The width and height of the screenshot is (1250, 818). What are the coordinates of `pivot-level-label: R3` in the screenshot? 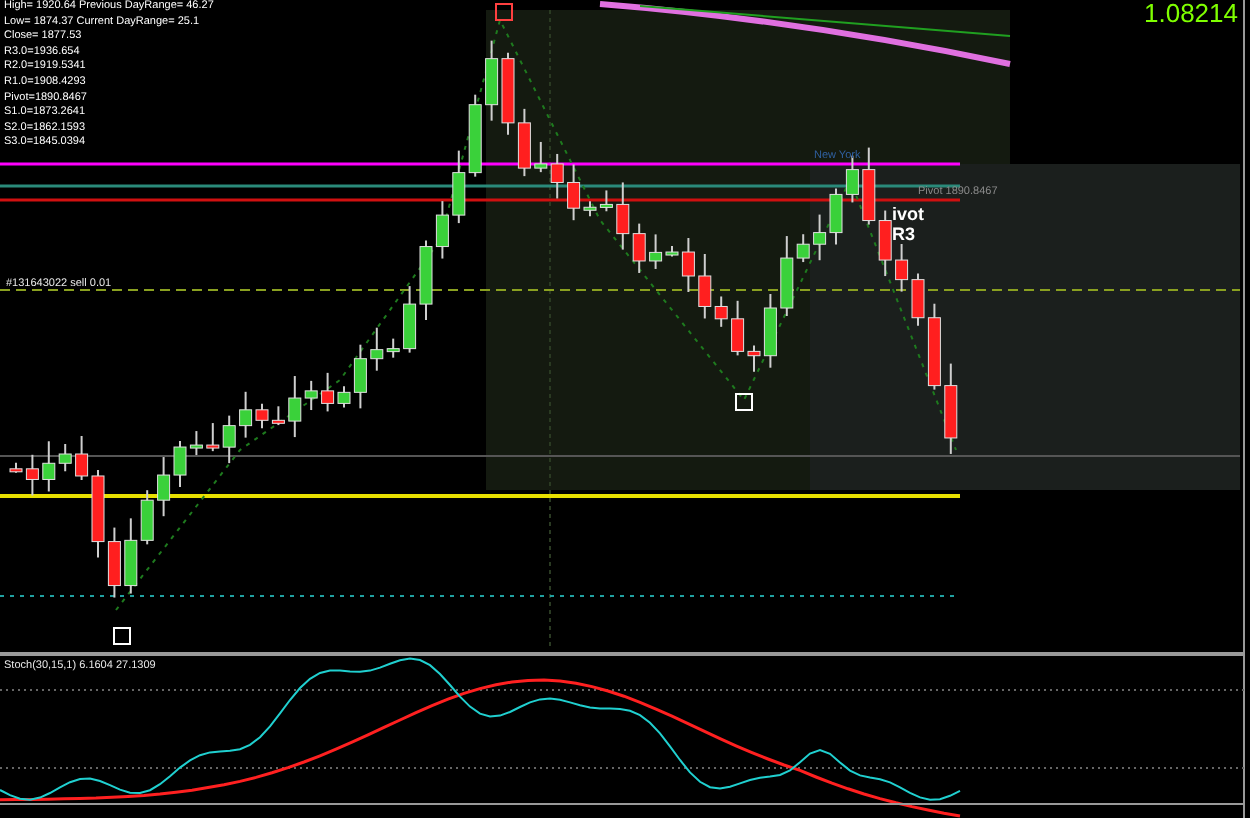 It's located at (905, 234).